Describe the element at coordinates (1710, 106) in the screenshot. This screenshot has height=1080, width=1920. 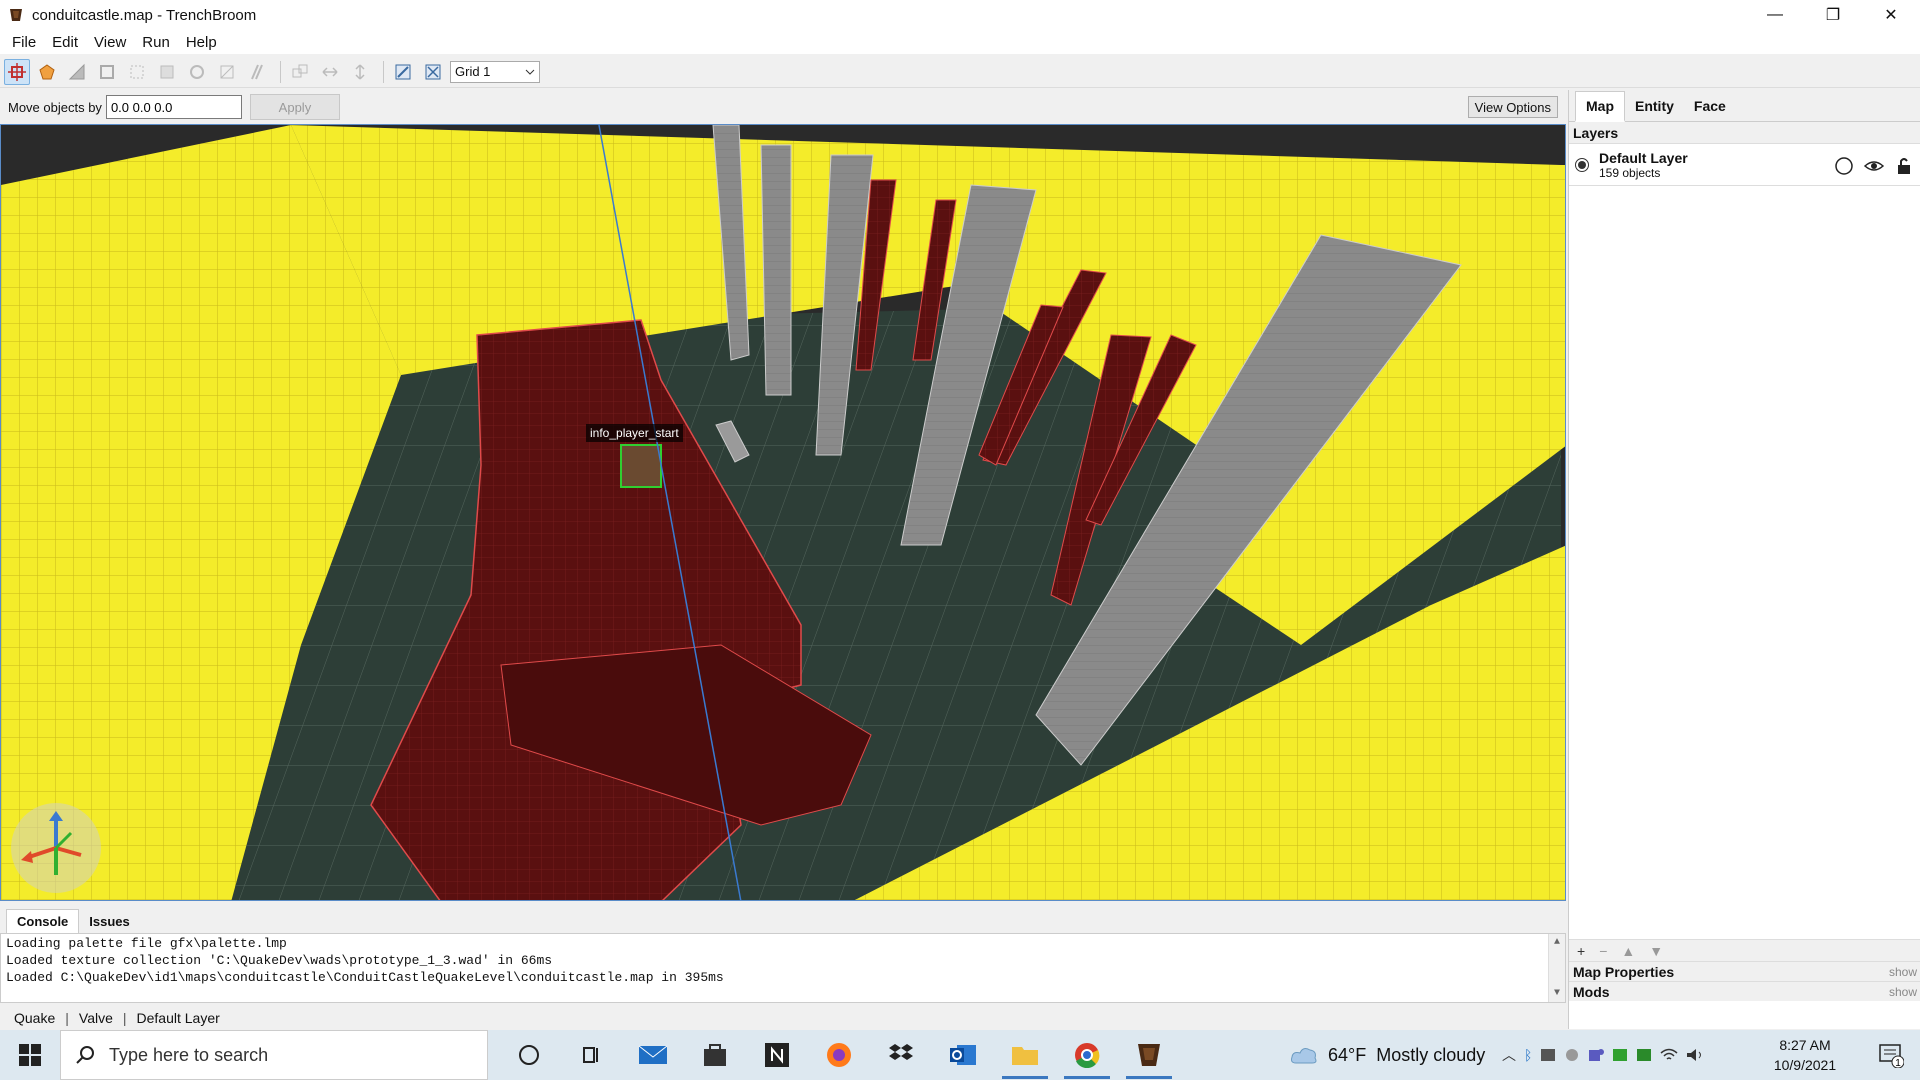
I see `tab-face: Face` at that location.